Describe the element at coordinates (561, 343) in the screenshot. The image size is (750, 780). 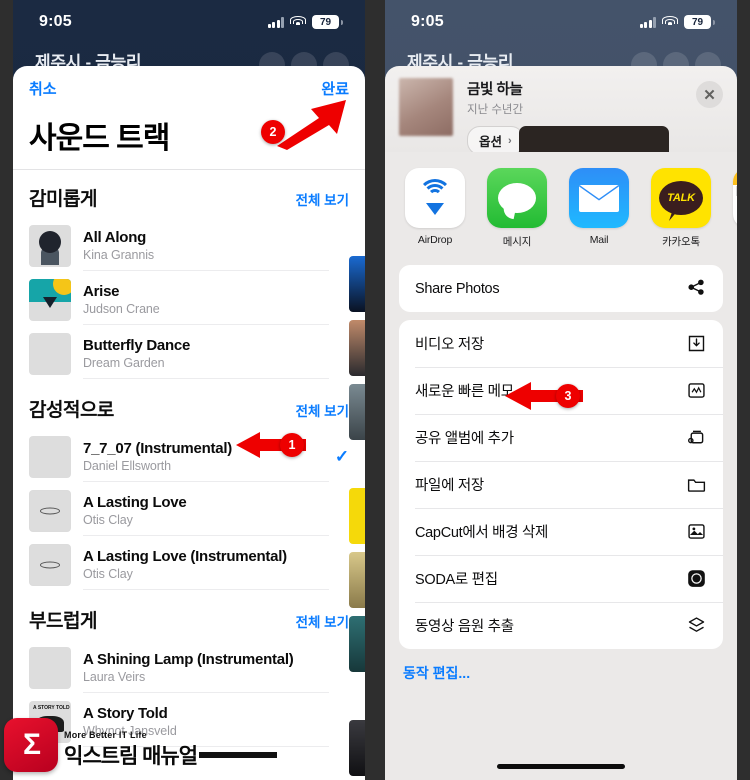
I see `save-video-action: 비디오 저장` at that location.